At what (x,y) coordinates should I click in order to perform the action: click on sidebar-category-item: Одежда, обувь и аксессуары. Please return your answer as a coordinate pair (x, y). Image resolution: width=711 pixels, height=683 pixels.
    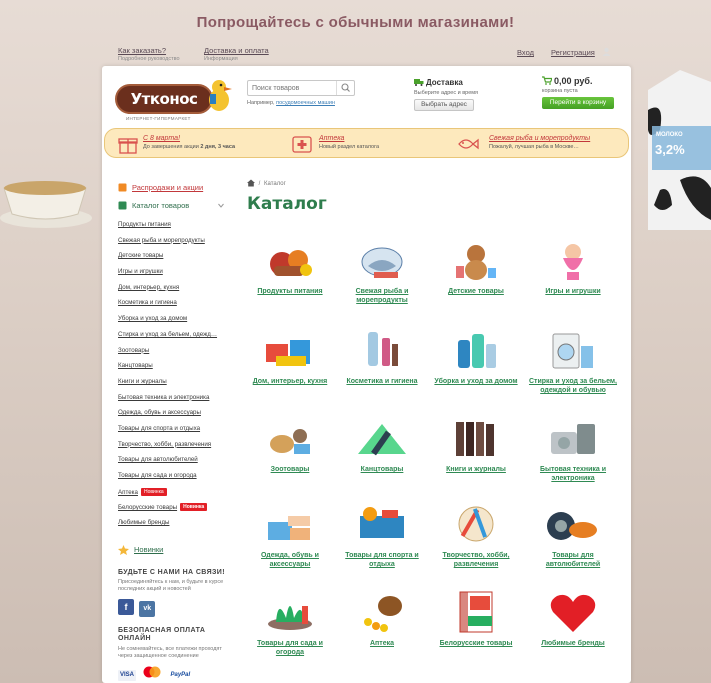
    Looking at the image, I should click on (176, 417).